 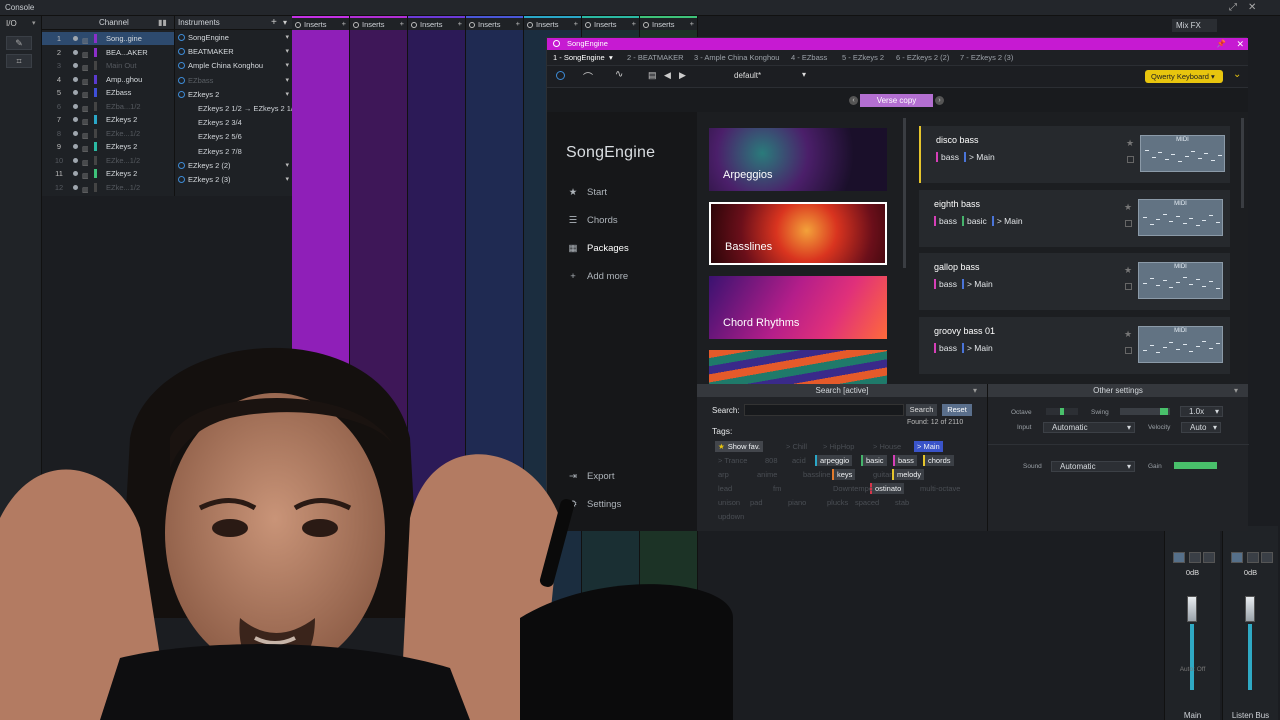 What do you see at coordinates (1089, 427) in the screenshot?
I see `input-dropdown: Automatic` at bounding box center [1089, 427].